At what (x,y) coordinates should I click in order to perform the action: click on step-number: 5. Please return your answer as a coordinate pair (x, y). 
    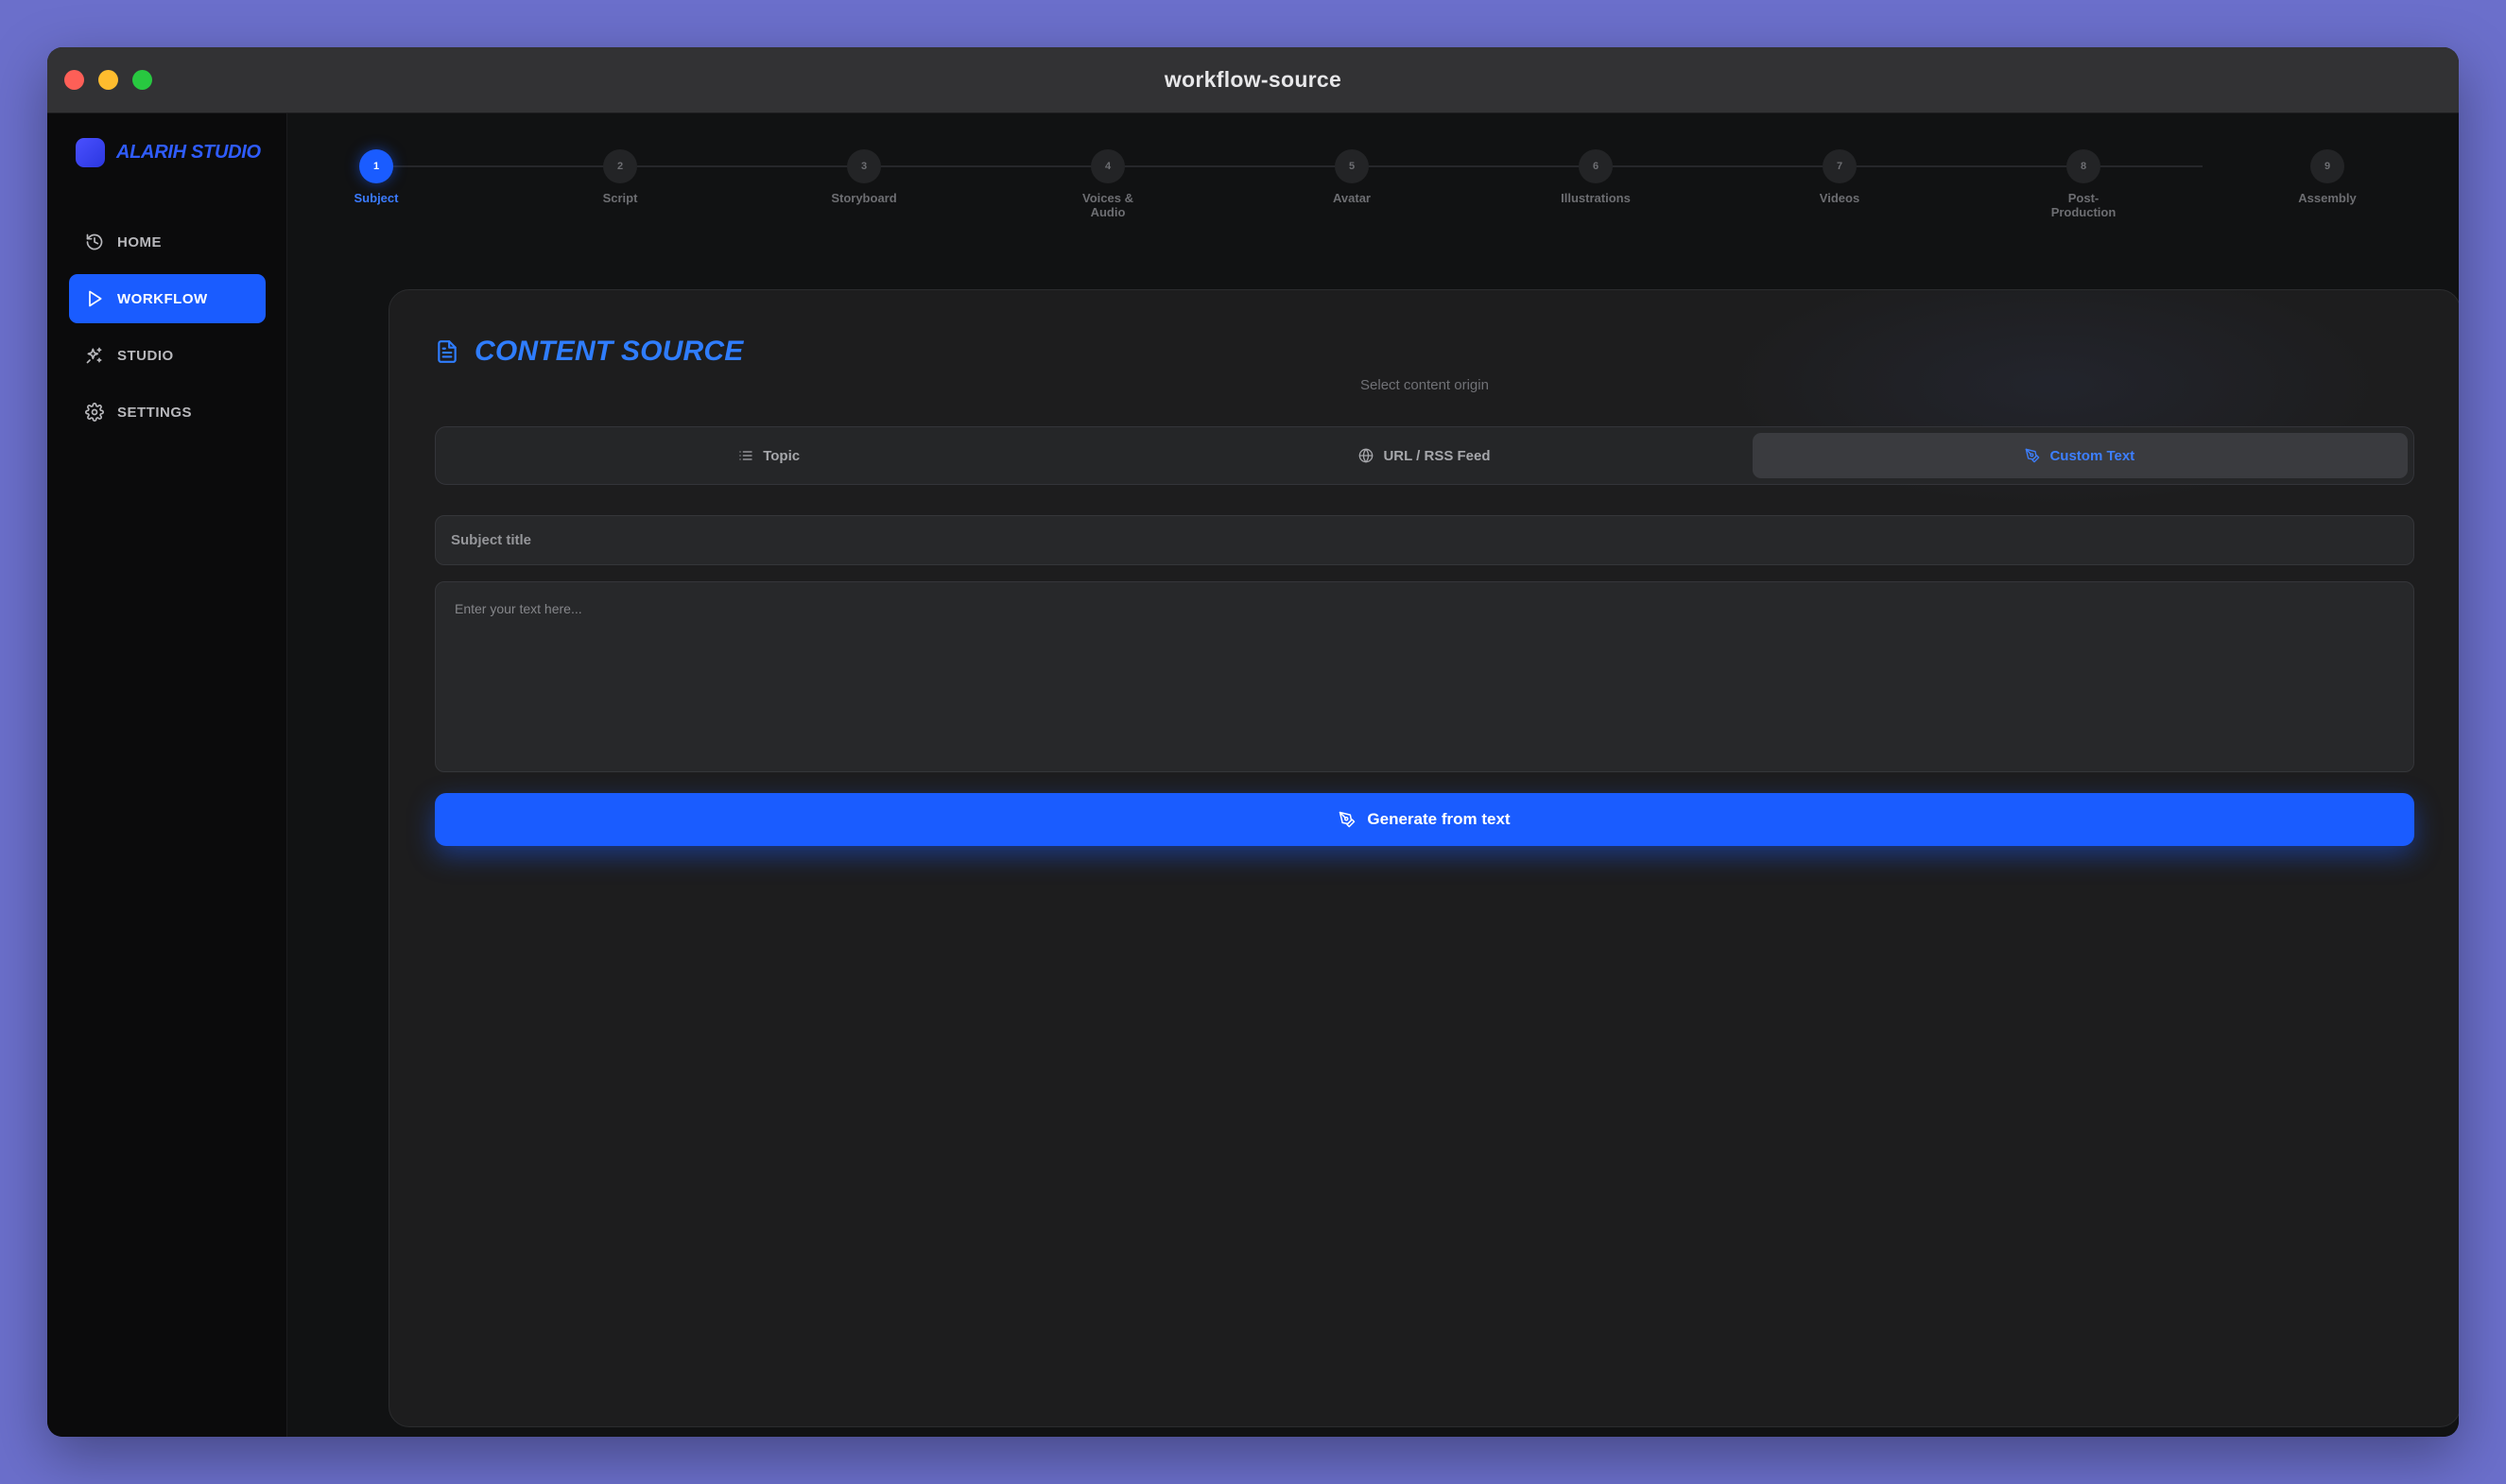
    Looking at the image, I should click on (1352, 166).